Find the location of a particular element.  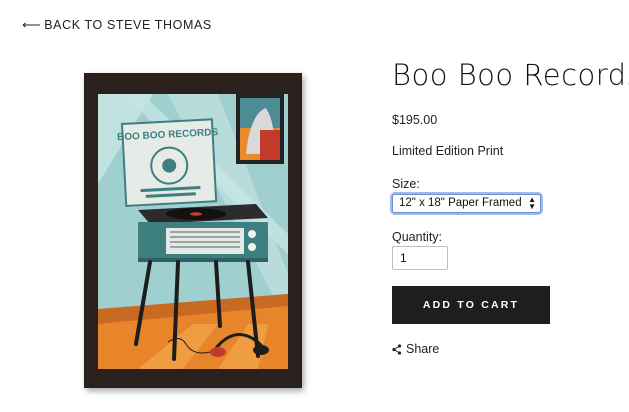

quantity-input is located at coordinates (420, 258).